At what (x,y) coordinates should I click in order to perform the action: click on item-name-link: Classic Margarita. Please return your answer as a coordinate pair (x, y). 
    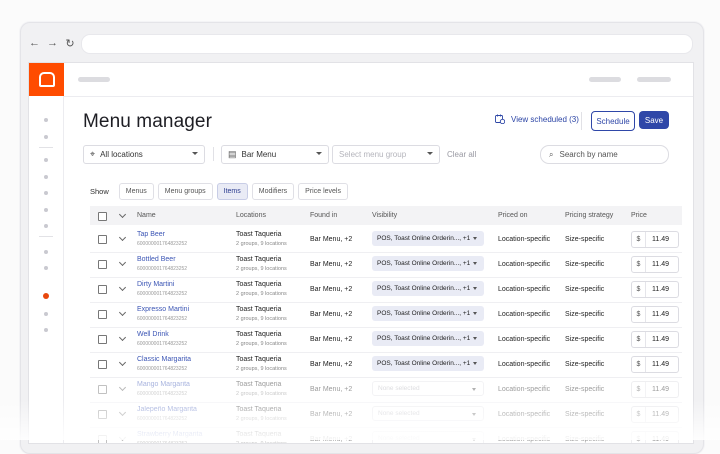
    Looking at the image, I should click on (164, 359).